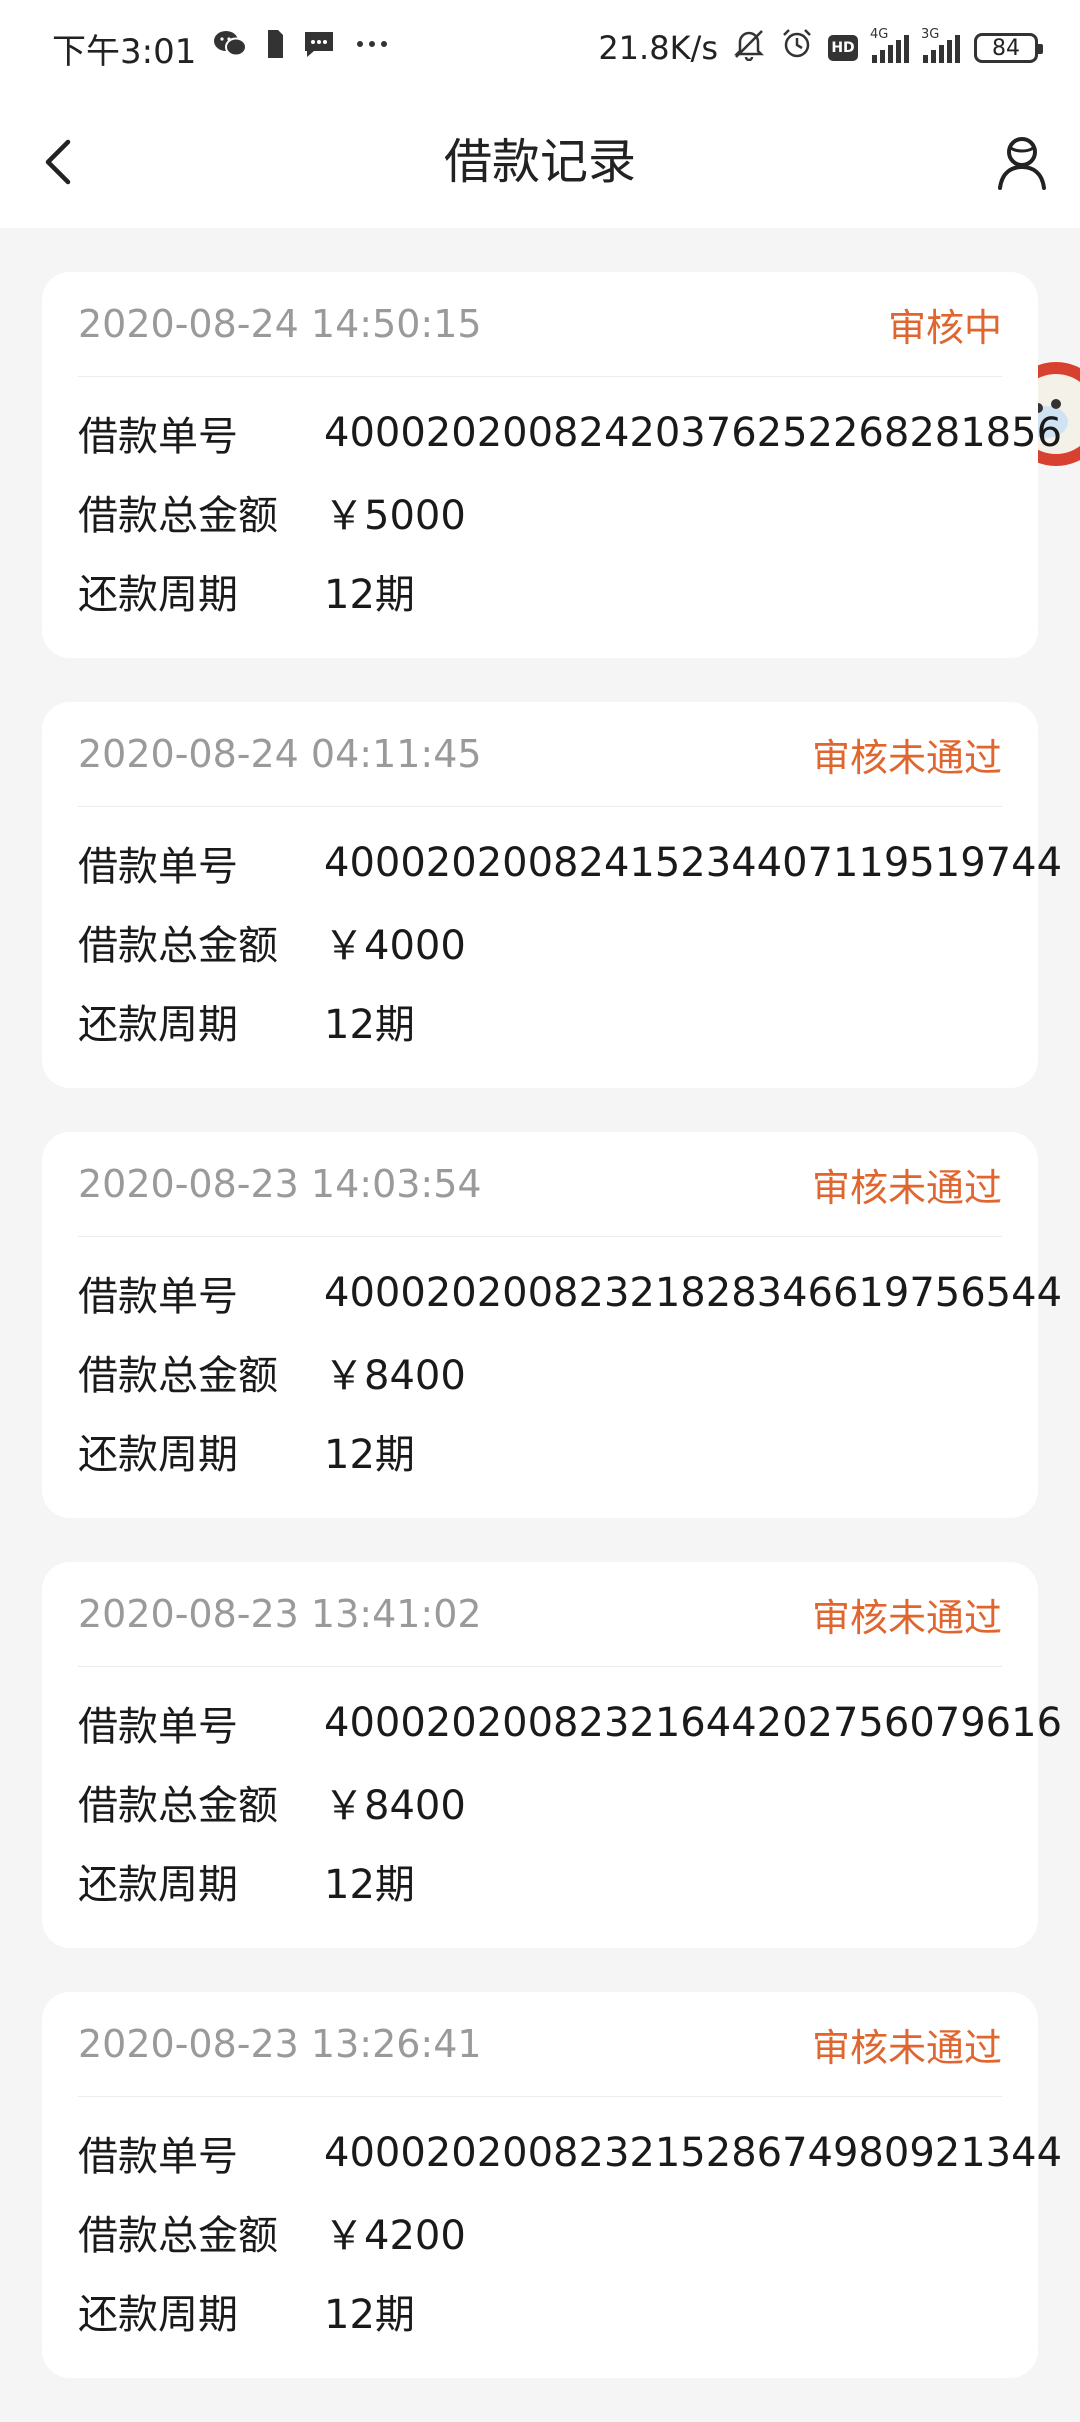 The width and height of the screenshot is (1080, 2422). Describe the element at coordinates (124, 51) in the screenshot. I see `status-time: 下午3:01` at that location.